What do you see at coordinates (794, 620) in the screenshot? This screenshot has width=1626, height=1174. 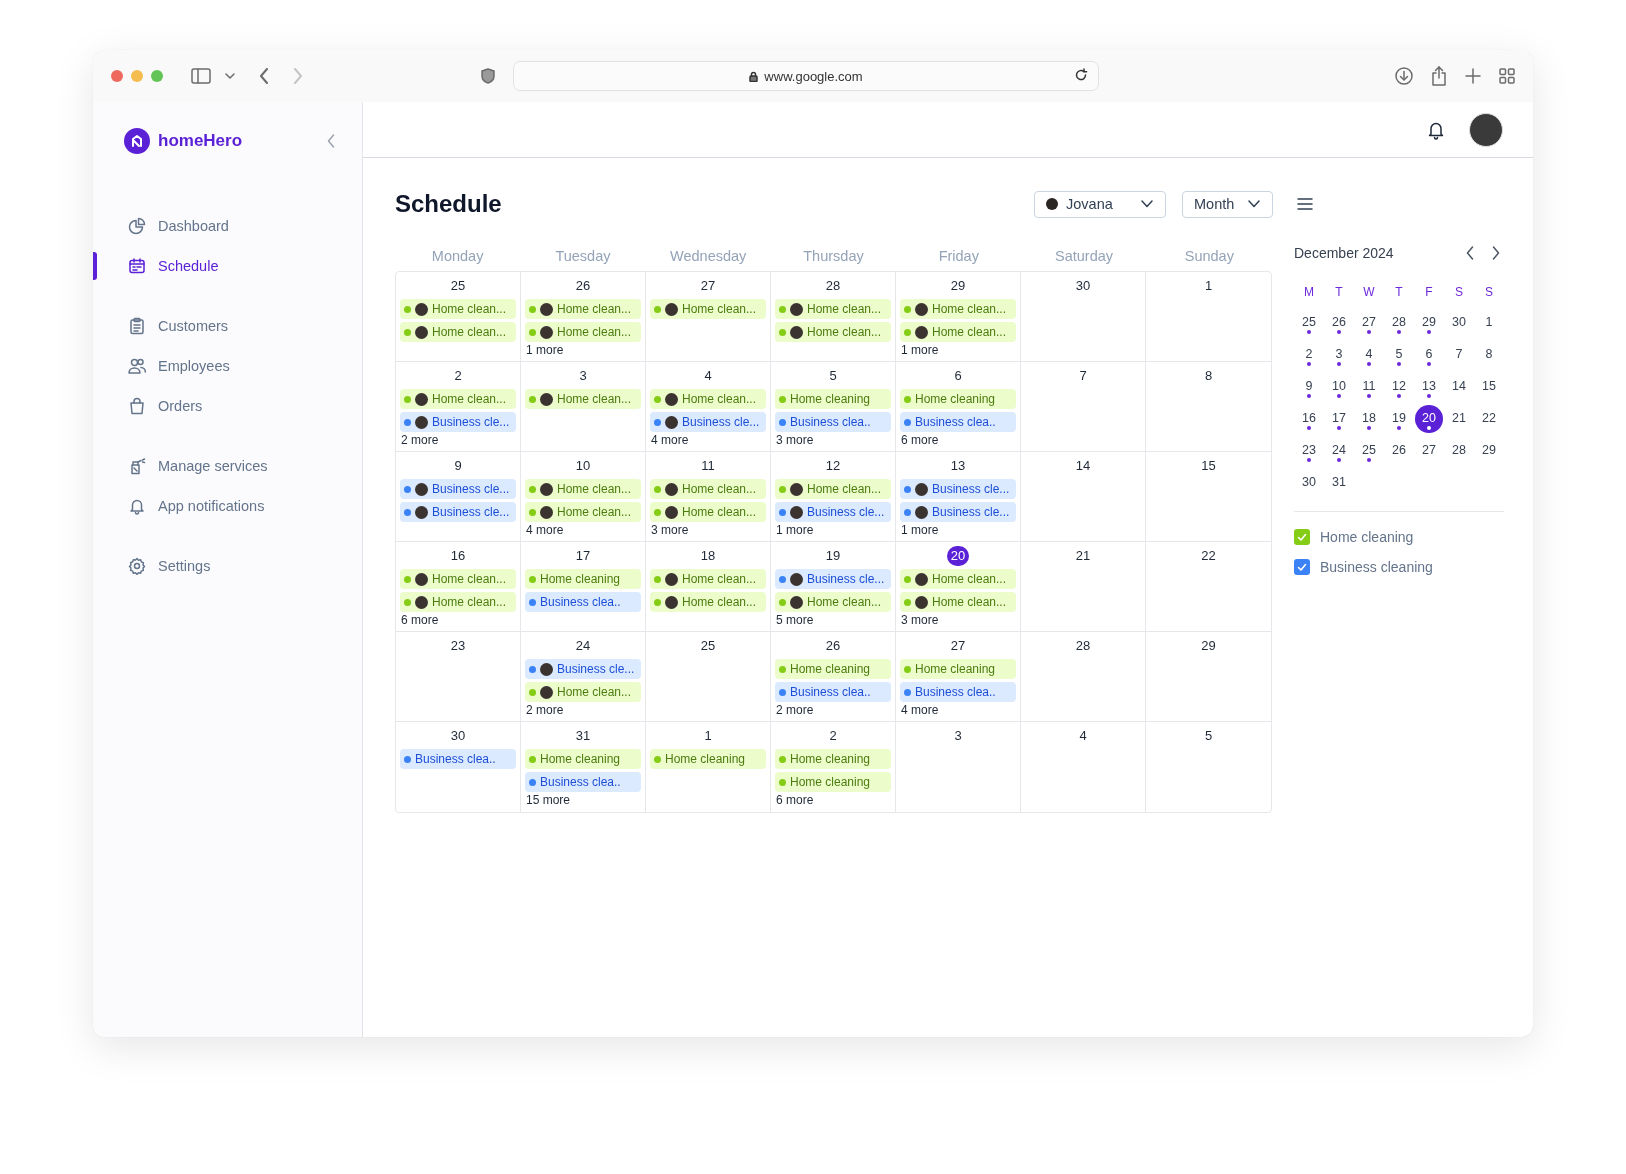 I see `more-link: 5 more` at bounding box center [794, 620].